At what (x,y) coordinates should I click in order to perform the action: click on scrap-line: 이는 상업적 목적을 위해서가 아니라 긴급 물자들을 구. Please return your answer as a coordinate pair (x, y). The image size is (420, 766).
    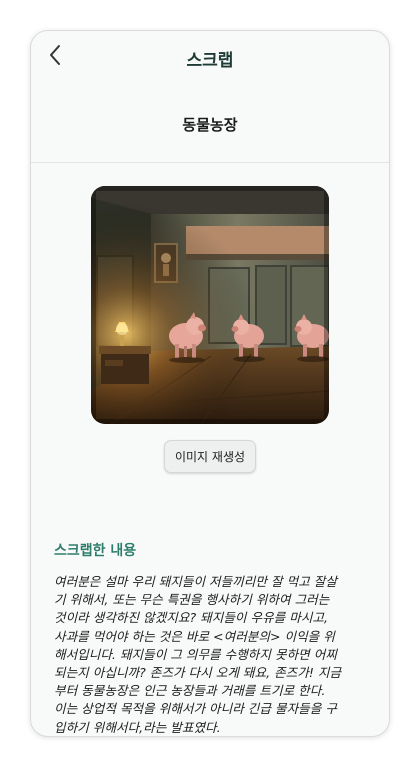
    Looking at the image, I should click on (195, 709).